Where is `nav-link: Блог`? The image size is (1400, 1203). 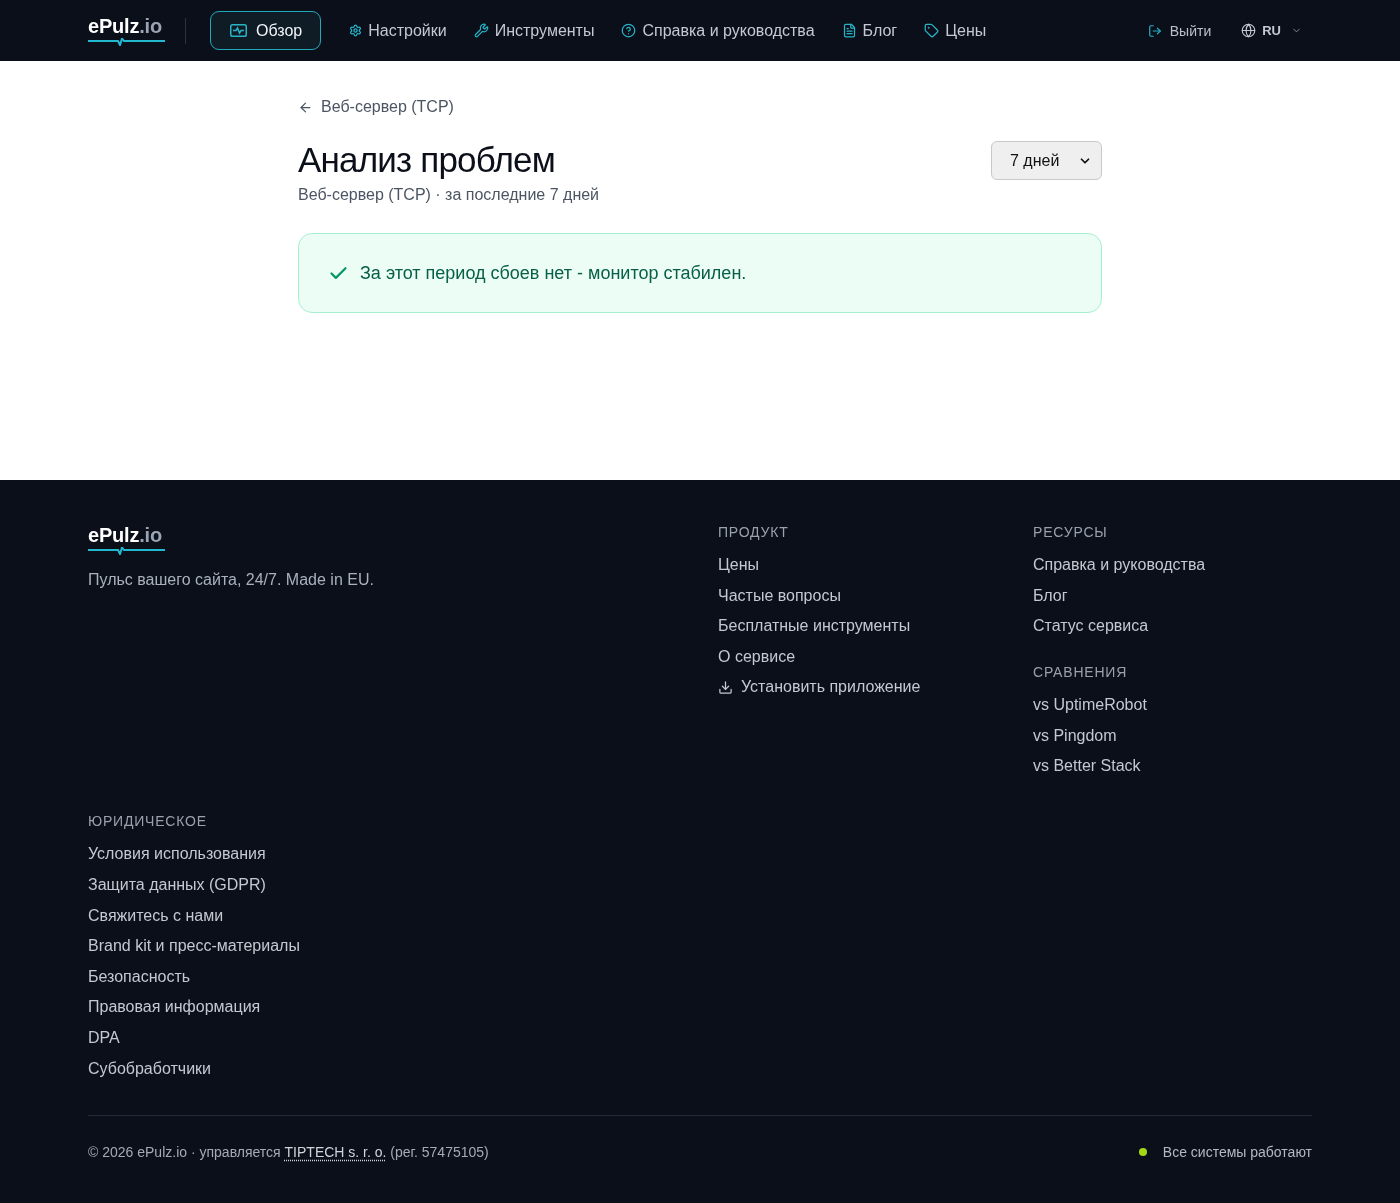
nav-link: Блог is located at coordinates (869, 30).